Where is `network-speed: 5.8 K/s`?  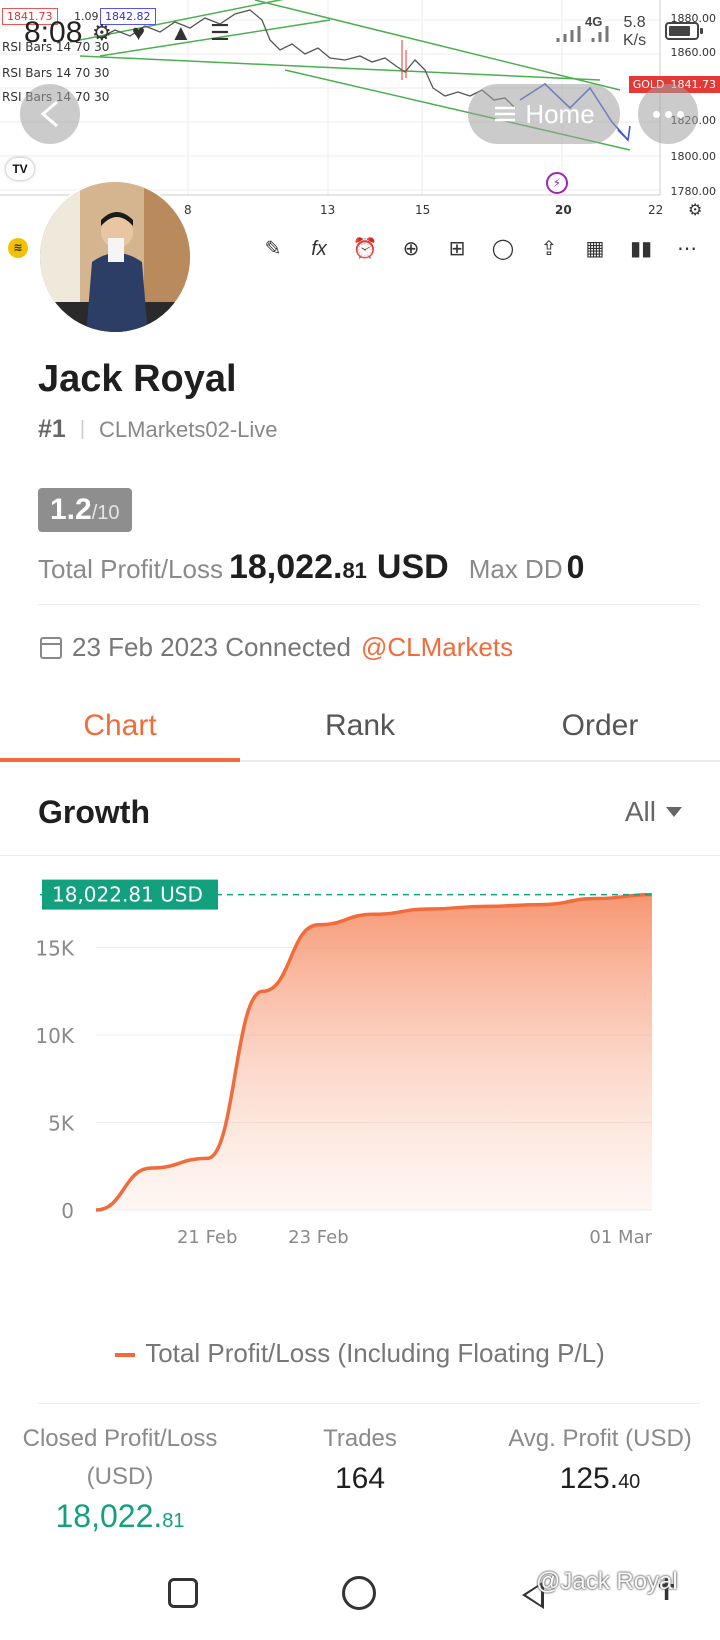 network-speed: 5.8 K/s is located at coordinates (634, 32).